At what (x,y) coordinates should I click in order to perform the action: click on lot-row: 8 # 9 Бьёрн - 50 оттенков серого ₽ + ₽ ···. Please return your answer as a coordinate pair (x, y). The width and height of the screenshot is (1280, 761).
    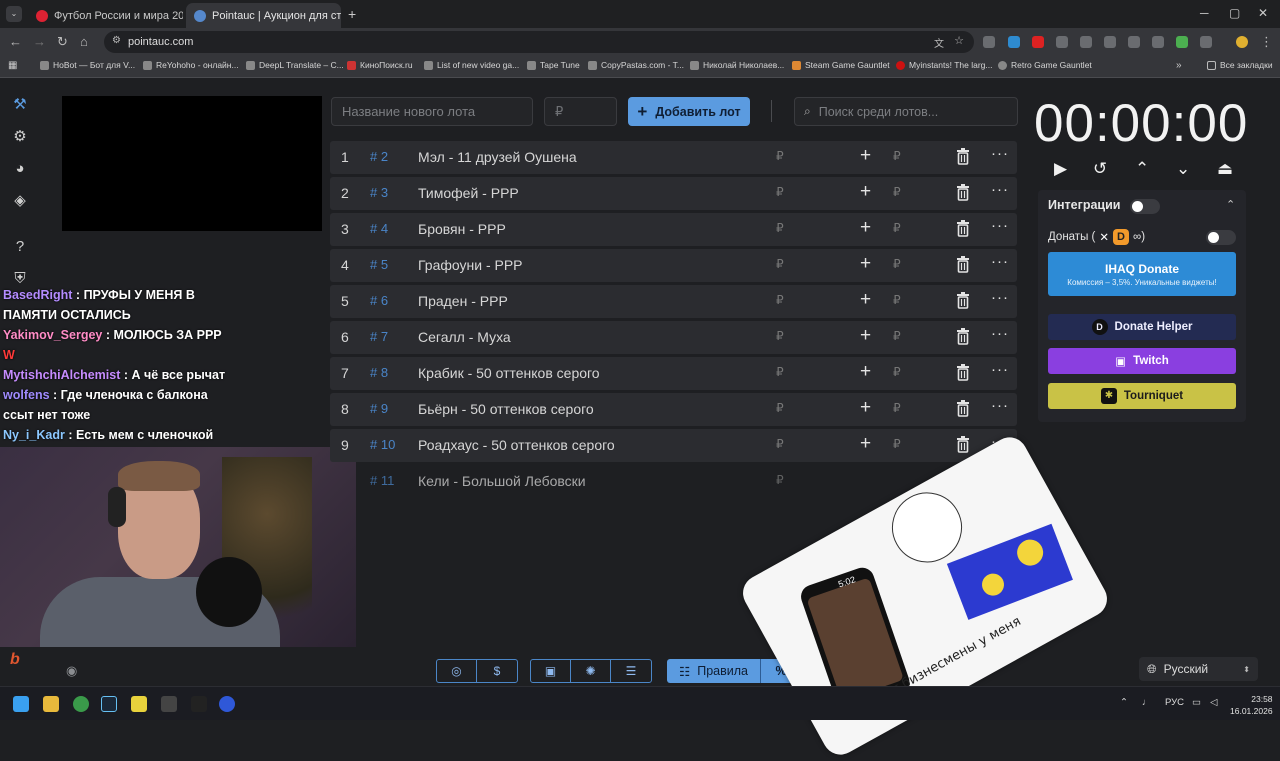
    Looking at the image, I should click on (673, 409).